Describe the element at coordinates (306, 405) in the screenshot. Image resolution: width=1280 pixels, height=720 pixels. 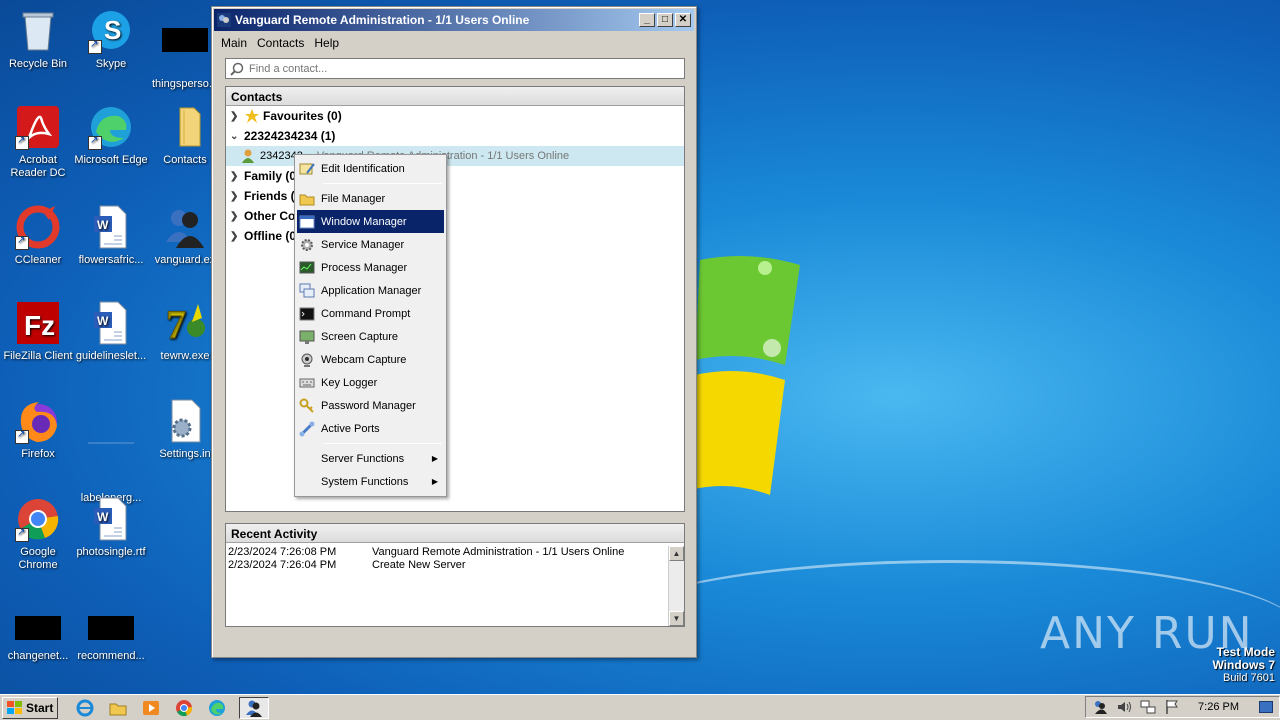
I see `key-icon` at that location.